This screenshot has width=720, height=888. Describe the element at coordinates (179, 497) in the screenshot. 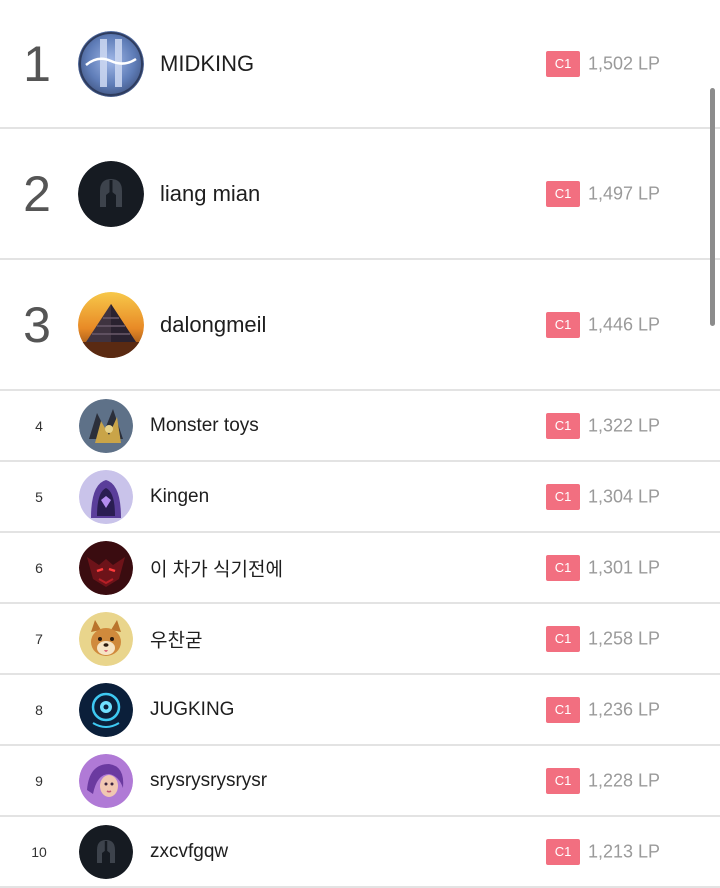

I see `player-name: Kingen` at that location.